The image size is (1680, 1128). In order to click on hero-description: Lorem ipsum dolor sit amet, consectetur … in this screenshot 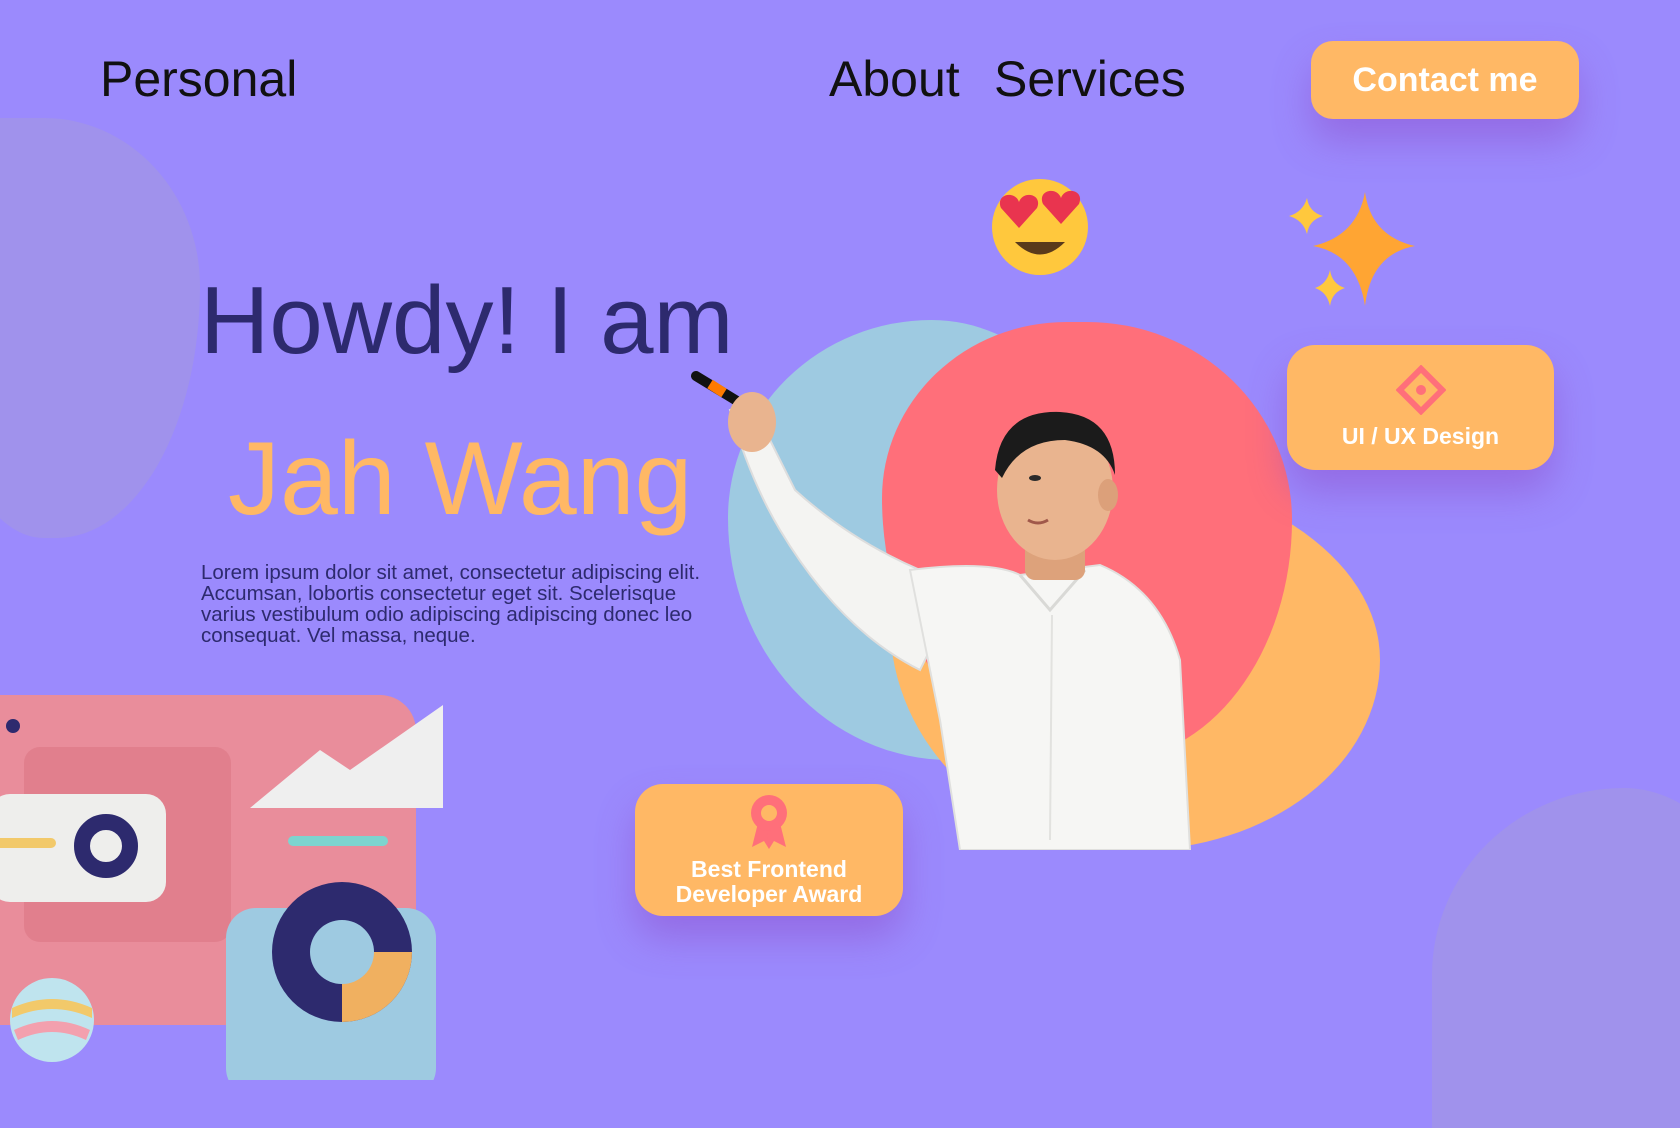, I will do `click(451, 604)`.